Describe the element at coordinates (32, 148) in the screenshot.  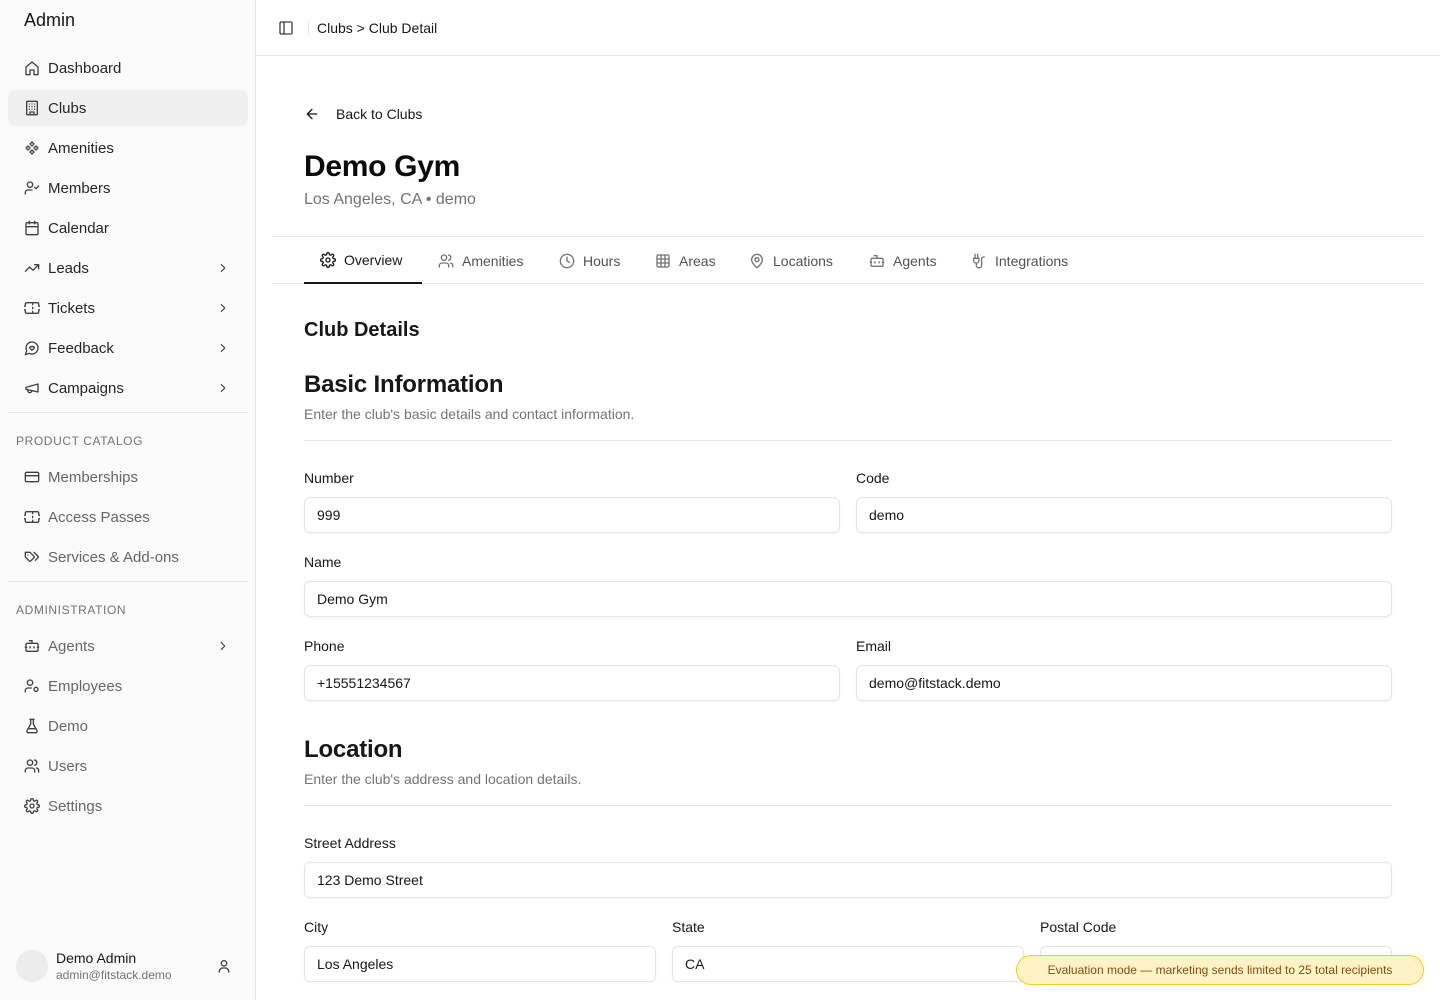
I see `amenities-icon` at that location.